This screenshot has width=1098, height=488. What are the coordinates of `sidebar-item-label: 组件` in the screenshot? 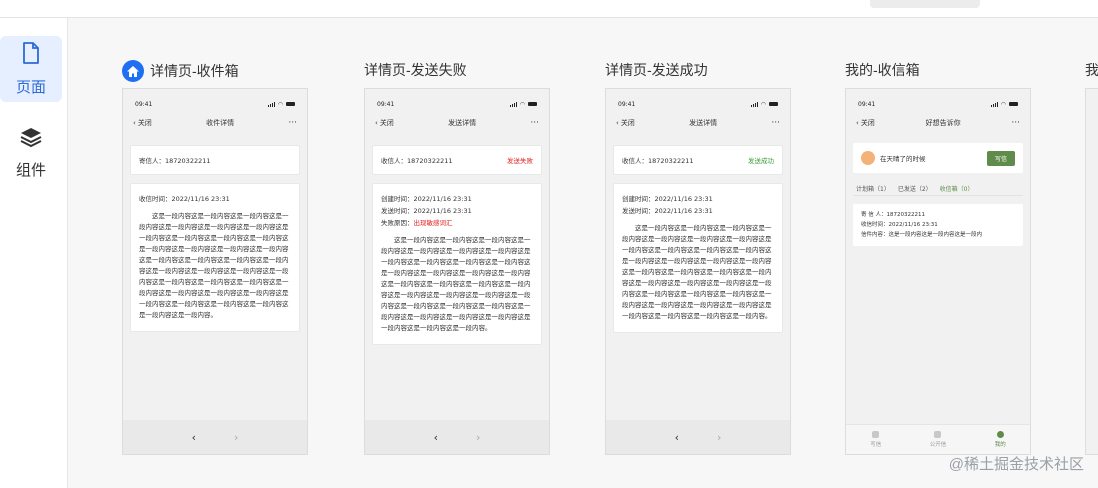 It's located at (30, 170).